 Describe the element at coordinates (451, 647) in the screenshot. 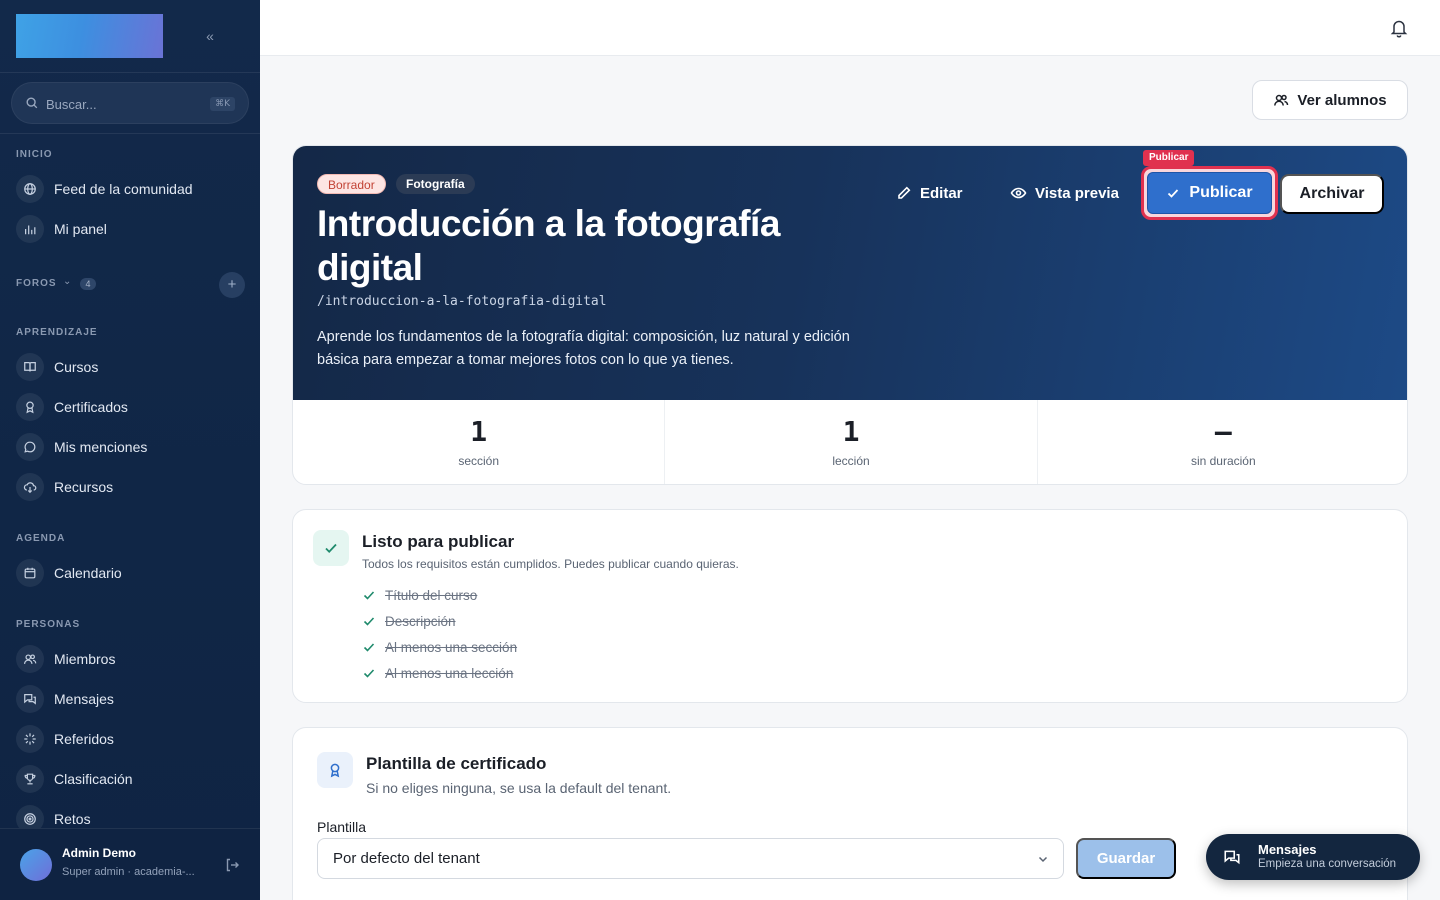

I see `requirement-label: Al menos una sección` at that location.